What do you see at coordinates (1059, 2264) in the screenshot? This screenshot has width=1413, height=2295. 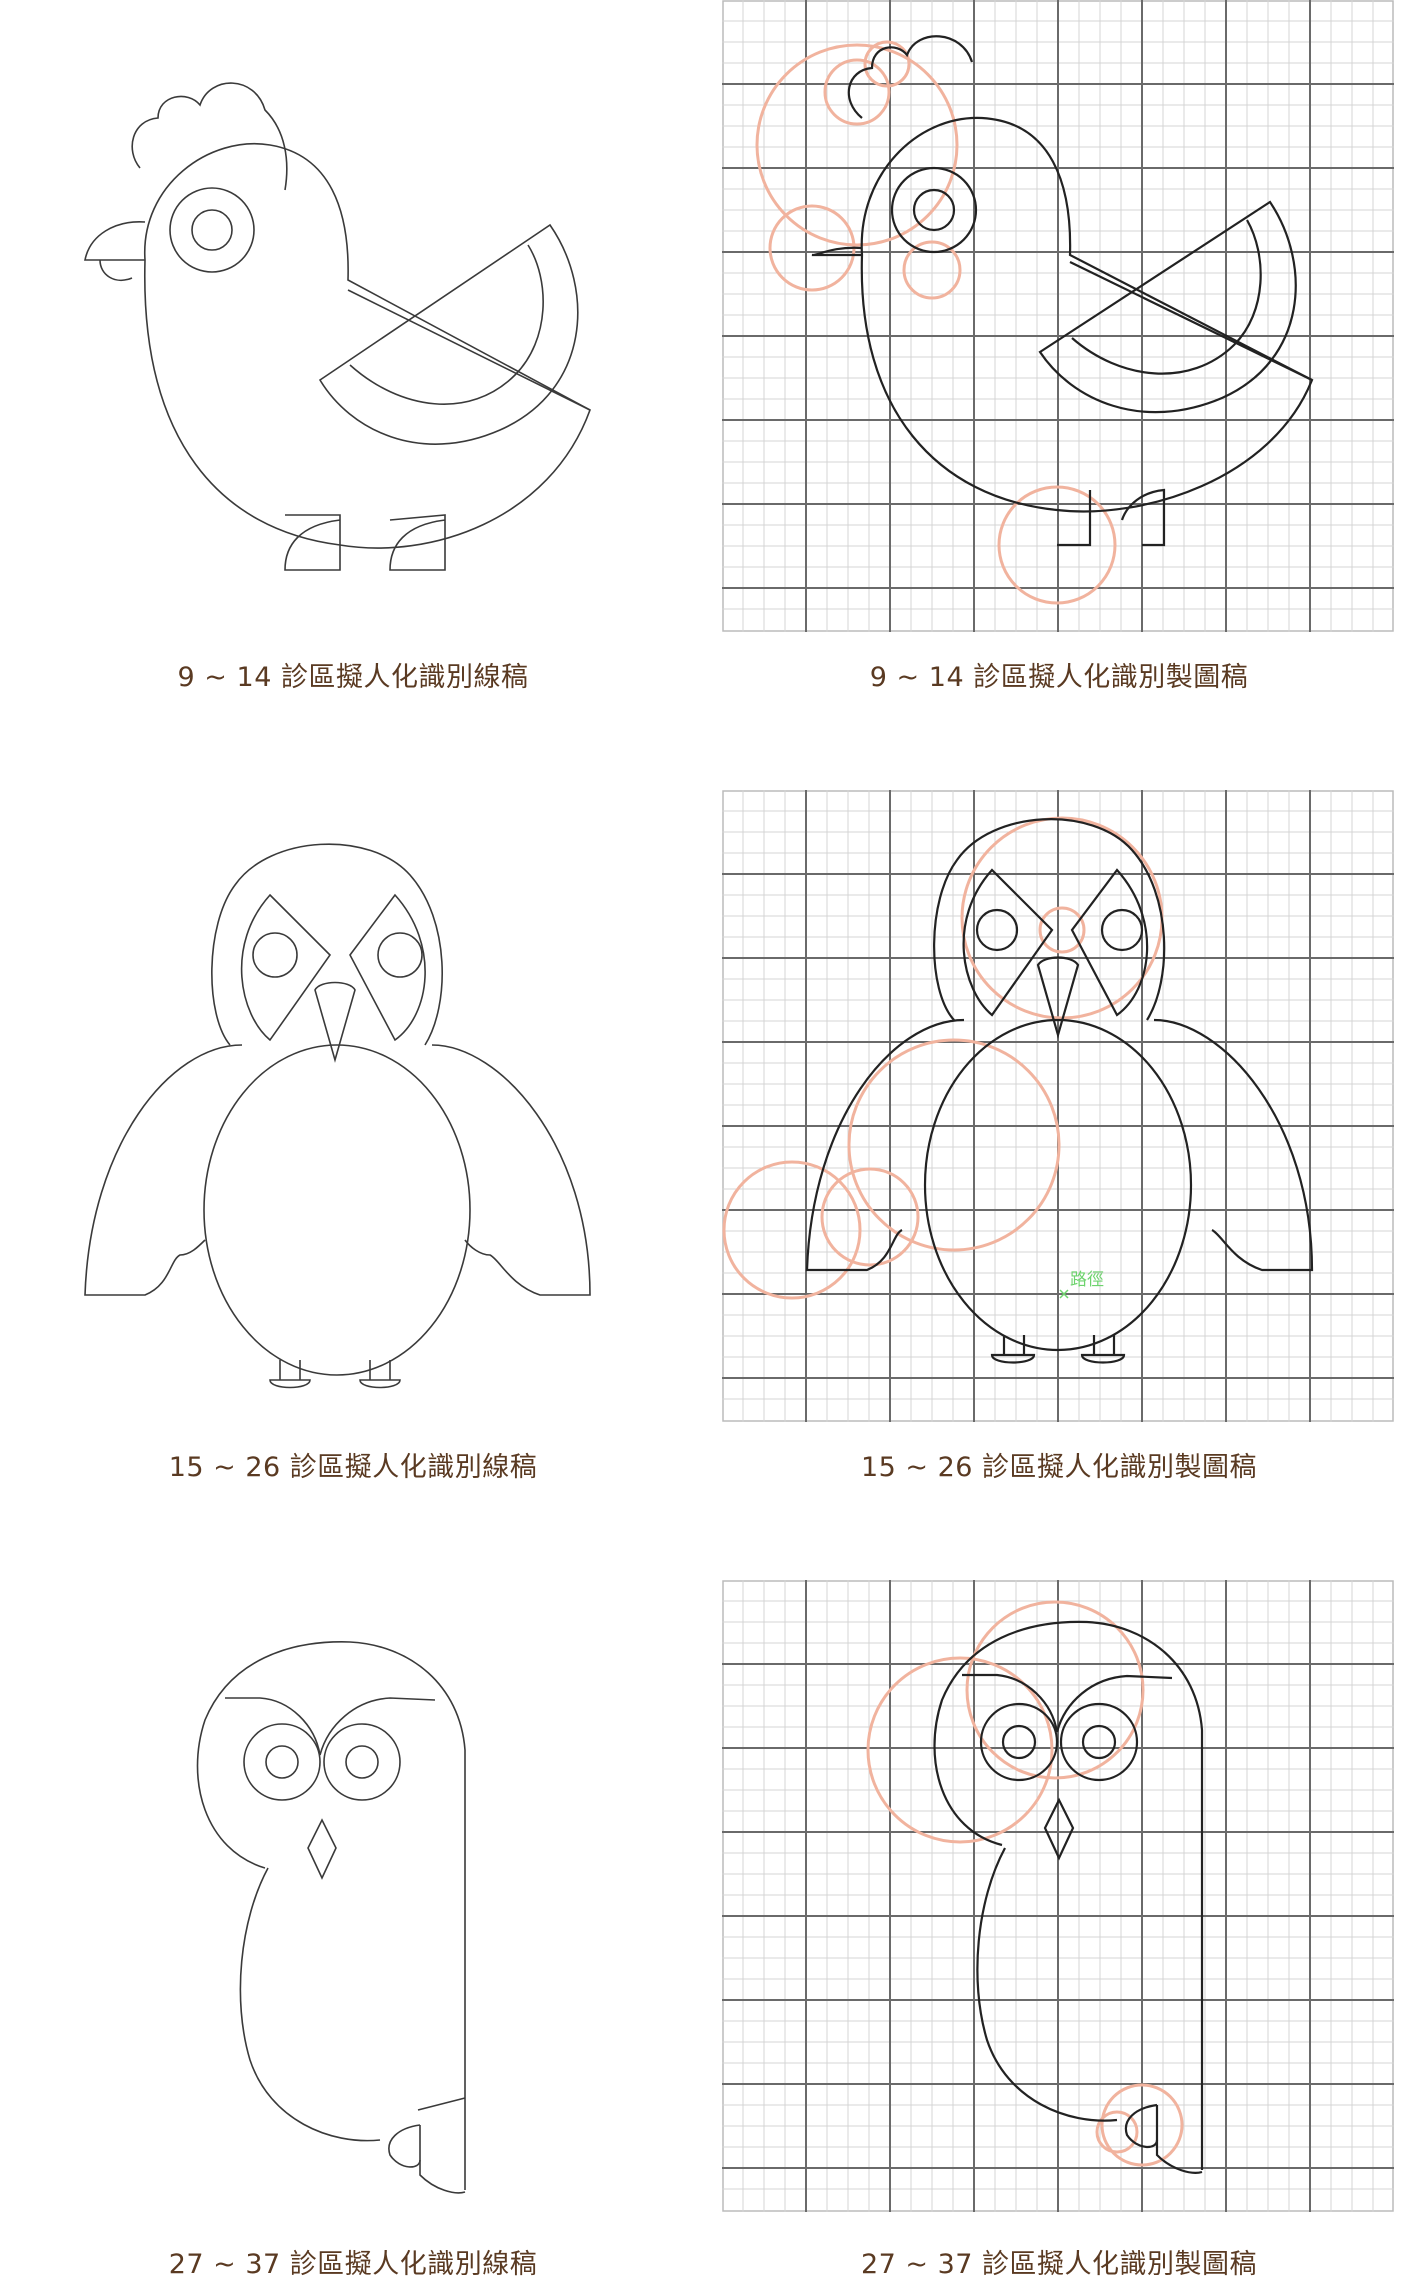 I see `row3-grid-caption: 27 ~ 37 診區擬人化識別製圖稿` at bounding box center [1059, 2264].